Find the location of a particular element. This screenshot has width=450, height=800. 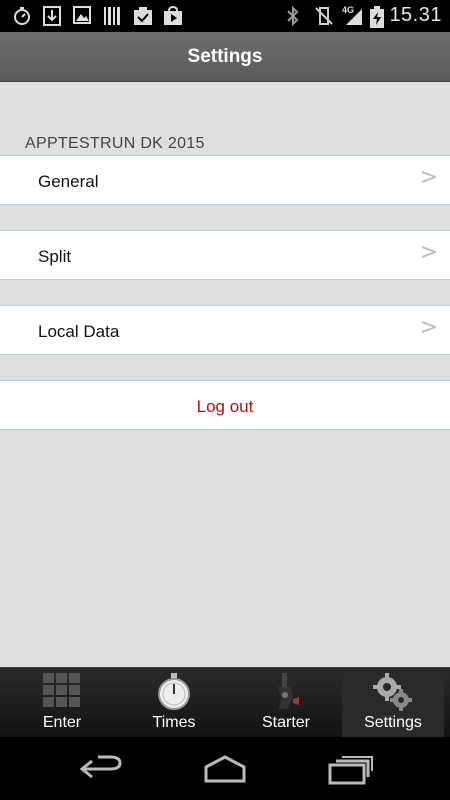

tab-starter: Starter is located at coordinates (286, 703).